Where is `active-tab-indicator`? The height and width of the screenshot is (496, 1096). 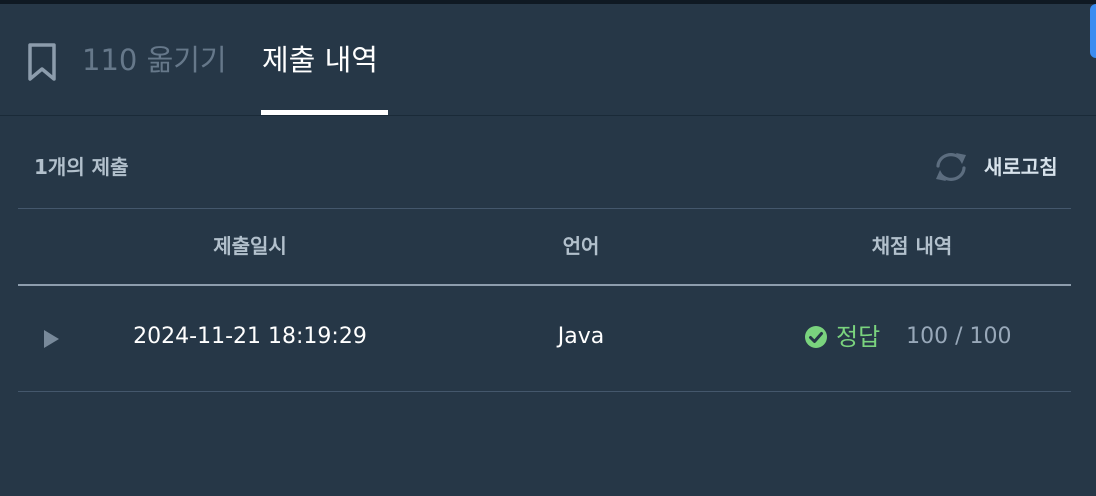 active-tab-indicator is located at coordinates (324, 112).